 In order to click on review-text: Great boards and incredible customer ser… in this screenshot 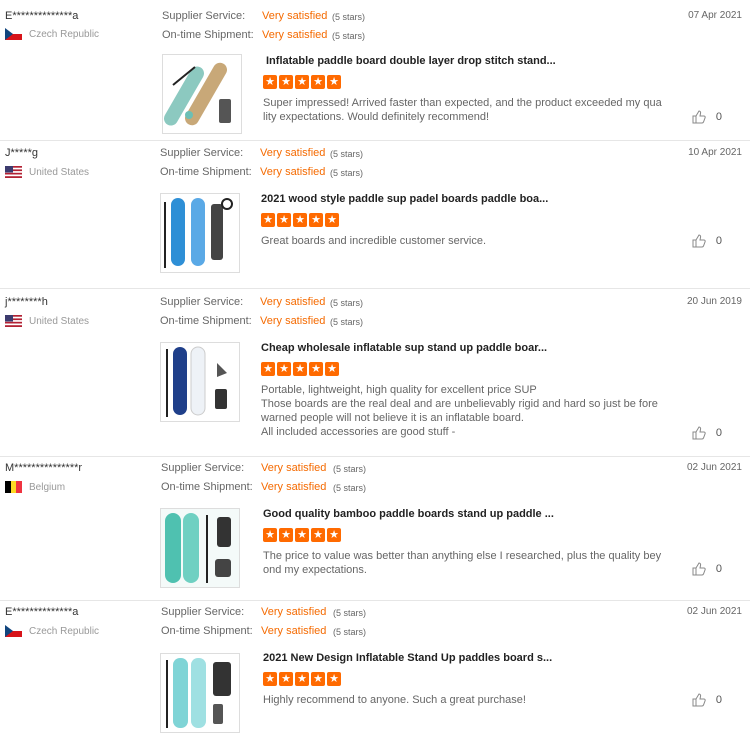, I will do `click(373, 241)`.